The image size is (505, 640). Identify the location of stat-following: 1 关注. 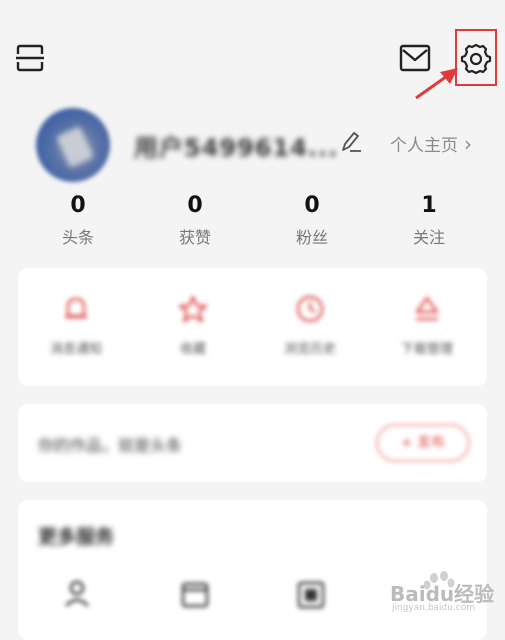
(429, 221).